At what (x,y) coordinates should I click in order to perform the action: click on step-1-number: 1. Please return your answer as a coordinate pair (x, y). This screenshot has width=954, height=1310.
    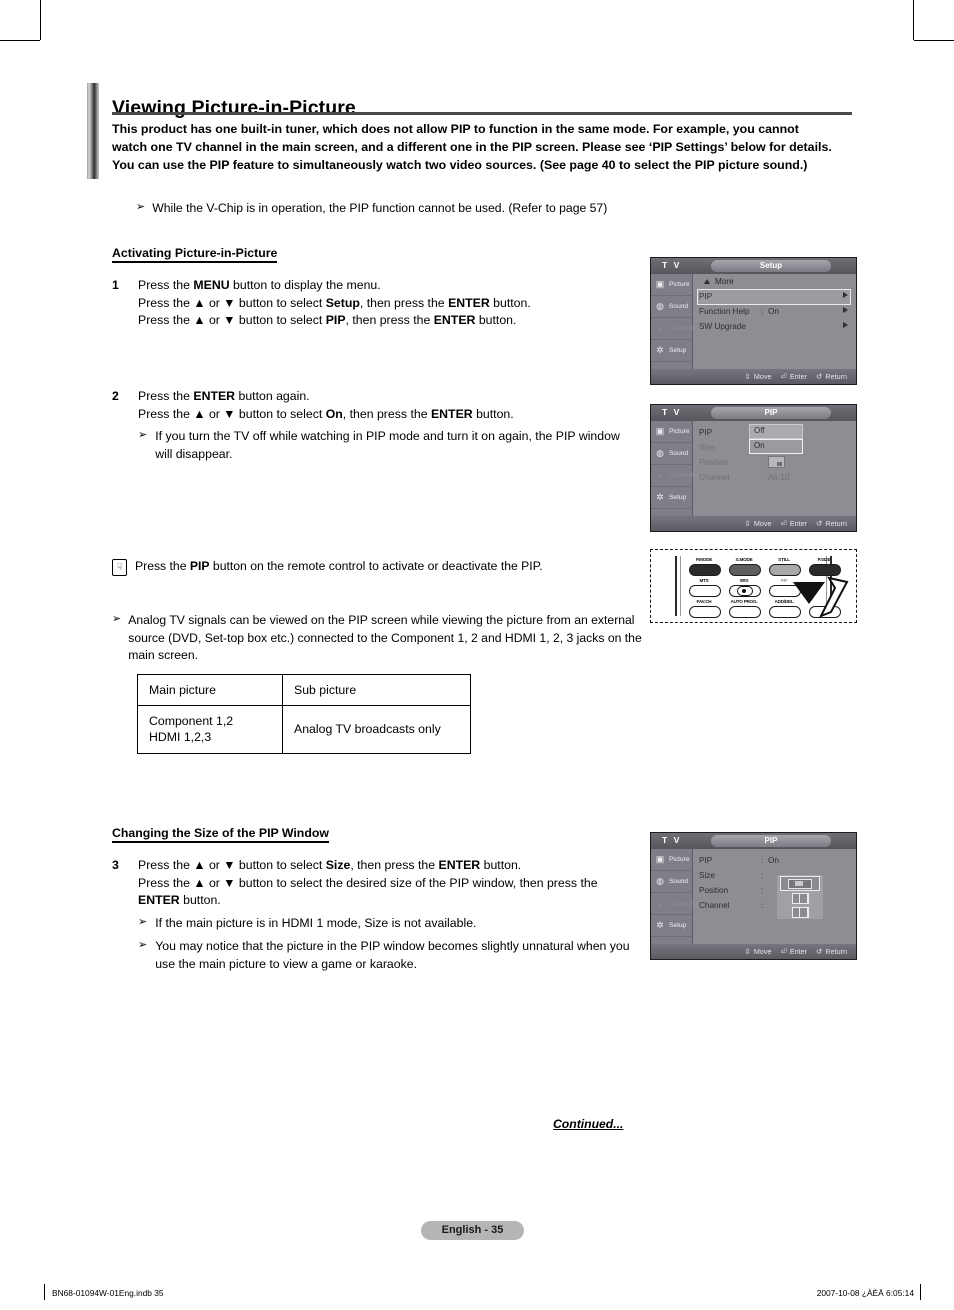
    Looking at the image, I should click on (115, 285).